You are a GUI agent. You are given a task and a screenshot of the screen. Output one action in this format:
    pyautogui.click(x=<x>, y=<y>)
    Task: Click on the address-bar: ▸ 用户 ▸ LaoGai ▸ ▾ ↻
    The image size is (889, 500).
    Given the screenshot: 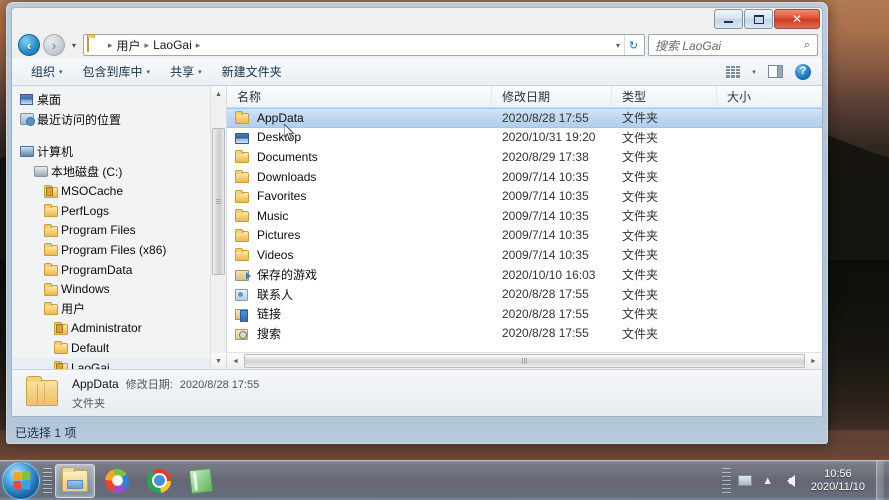 What is the action you would take?
    pyautogui.click(x=364, y=45)
    